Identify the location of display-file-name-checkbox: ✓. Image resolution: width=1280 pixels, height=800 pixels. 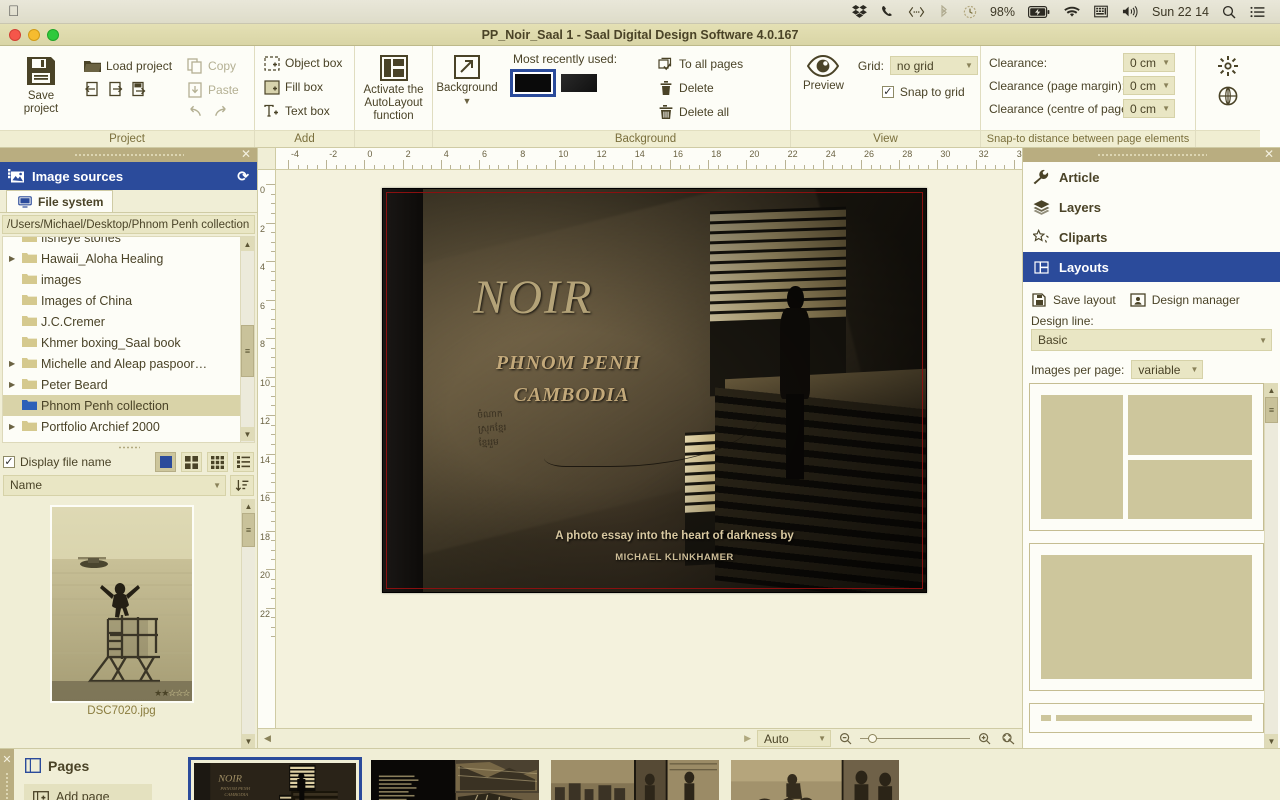
(9, 462).